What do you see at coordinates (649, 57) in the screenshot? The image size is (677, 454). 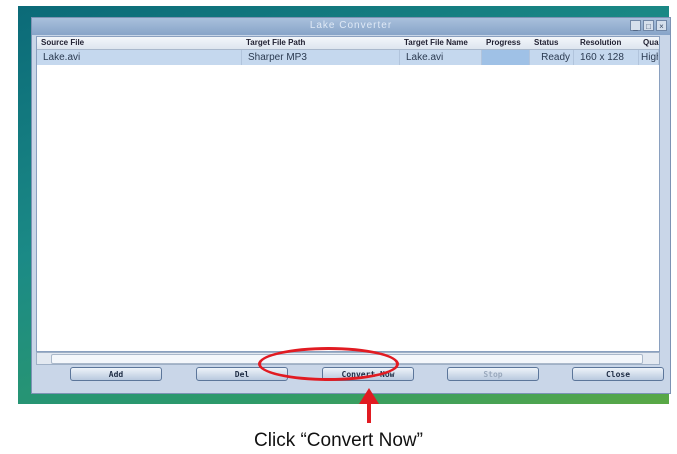 I see `cell-quality: High` at bounding box center [649, 57].